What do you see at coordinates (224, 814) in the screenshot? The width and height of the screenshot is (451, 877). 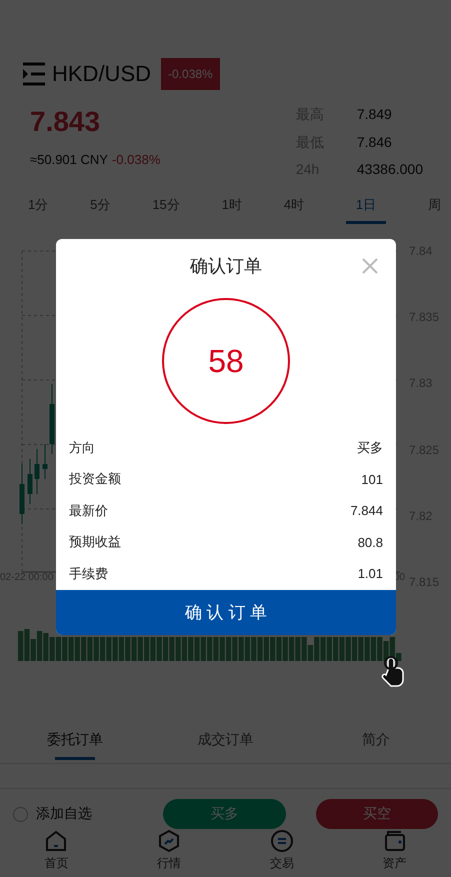 I see `buy-long-button: 买多` at bounding box center [224, 814].